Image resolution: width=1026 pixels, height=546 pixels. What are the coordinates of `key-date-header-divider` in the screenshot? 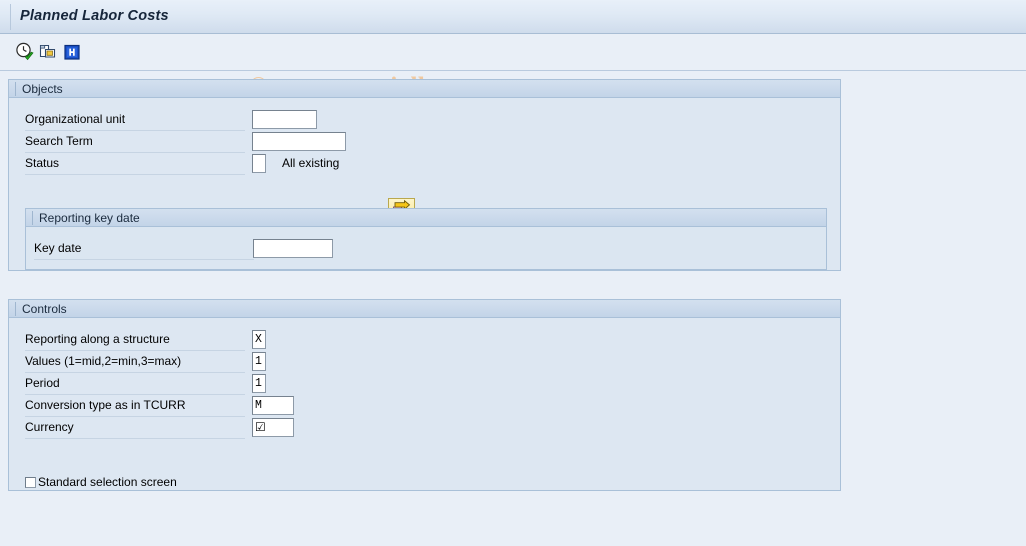 It's located at (32, 218).